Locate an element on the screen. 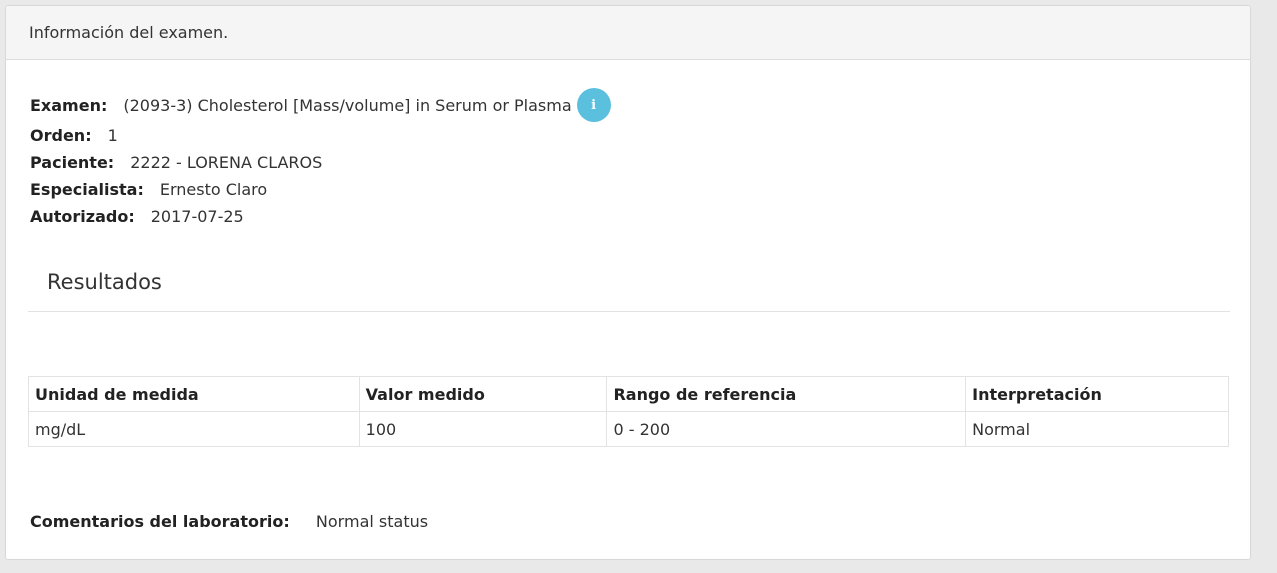 The height and width of the screenshot is (573, 1277). authorized-row: Autorizado: 2017-07-25 is located at coordinates (137, 216).